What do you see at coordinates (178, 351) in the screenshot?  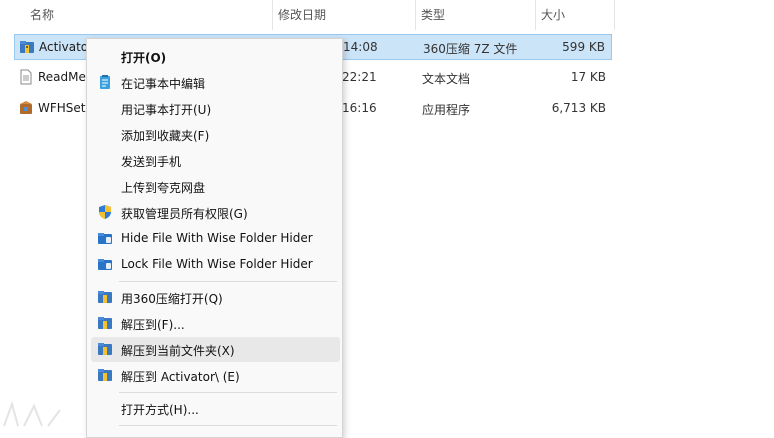 I see `menu-item-label: 解压到当前文件夹(X)` at bounding box center [178, 351].